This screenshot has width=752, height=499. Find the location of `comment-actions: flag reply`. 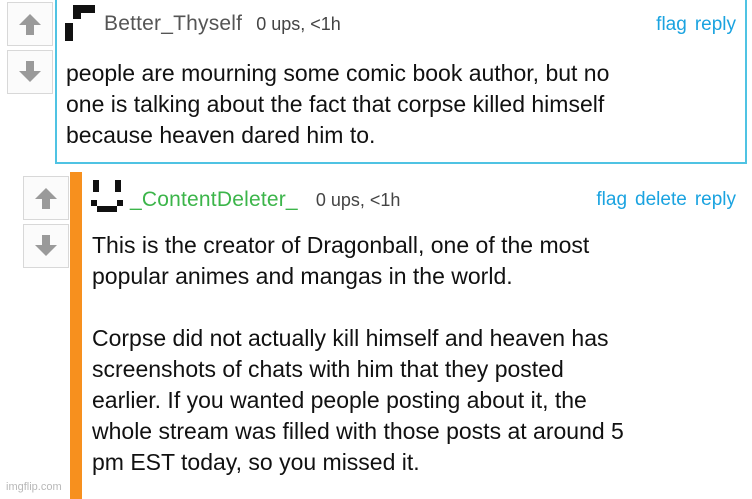

comment-actions: flag reply is located at coordinates (696, 25).